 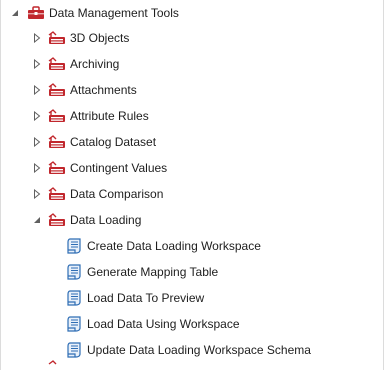 What do you see at coordinates (95, 64) in the screenshot?
I see `tree-item-label: Archiving` at bounding box center [95, 64].